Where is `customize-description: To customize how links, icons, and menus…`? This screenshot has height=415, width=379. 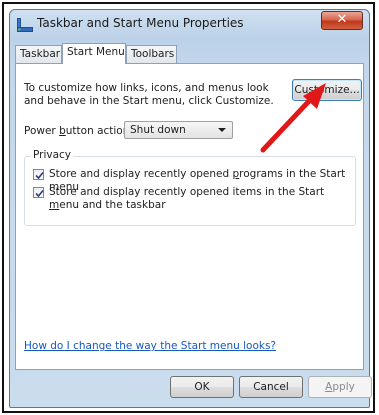
customize-description: To customize how links, icons, and menus… is located at coordinates (149, 94).